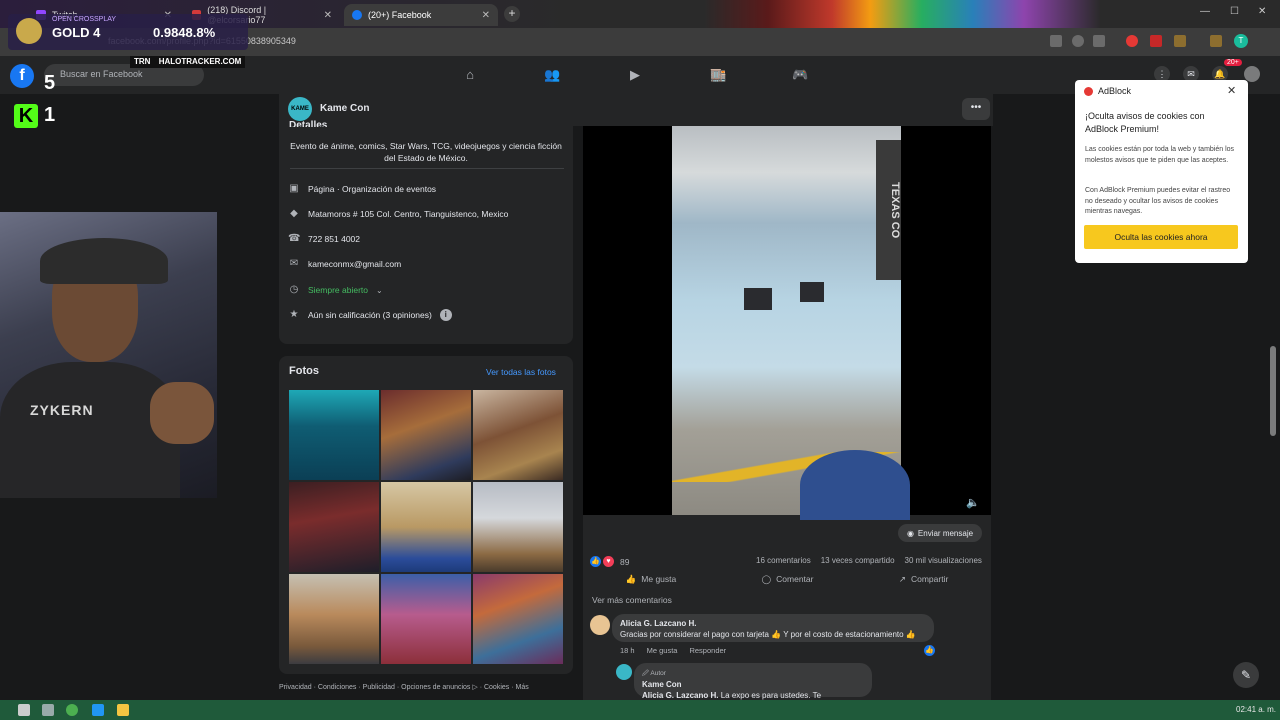 This screenshot has height=720, width=1280. What do you see at coordinates (1205, 11) in the screenshot?
I see `minimize-icon: —` at bounding box center [1205, 11].